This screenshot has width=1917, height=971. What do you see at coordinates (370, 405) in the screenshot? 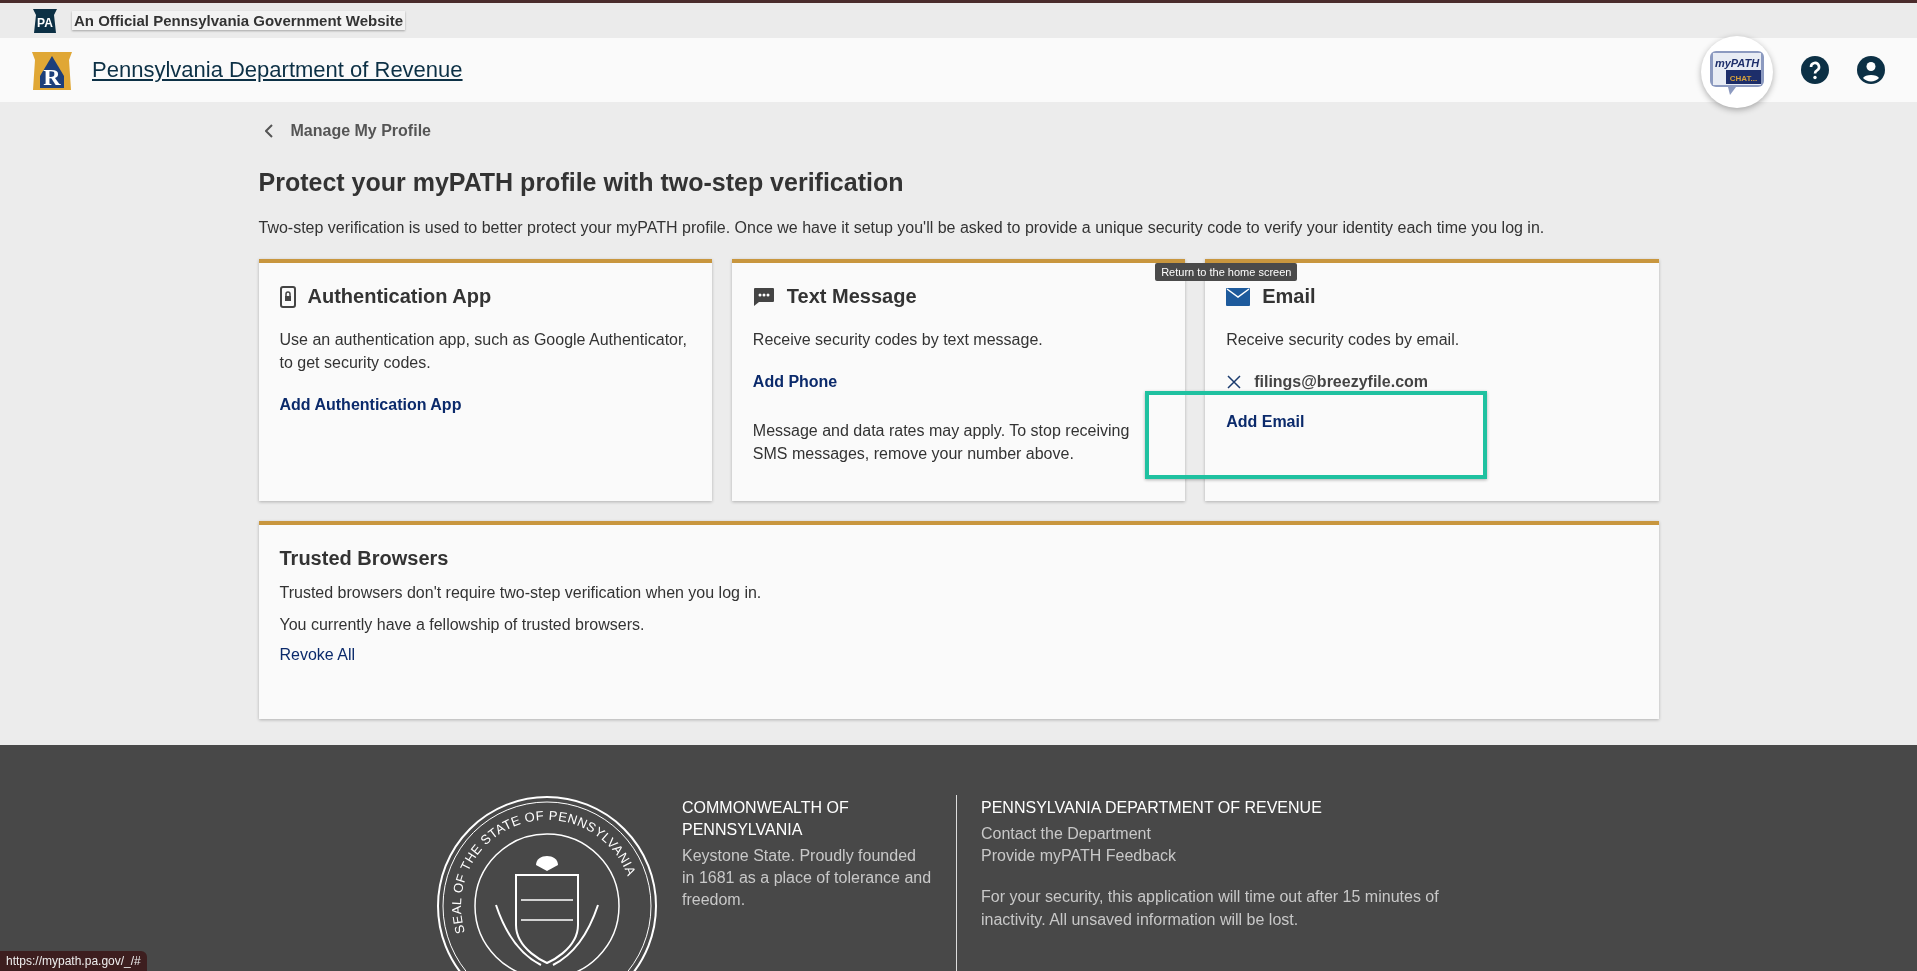
I see `add-link: Add Authentication App` at bounding box center [370, 405].